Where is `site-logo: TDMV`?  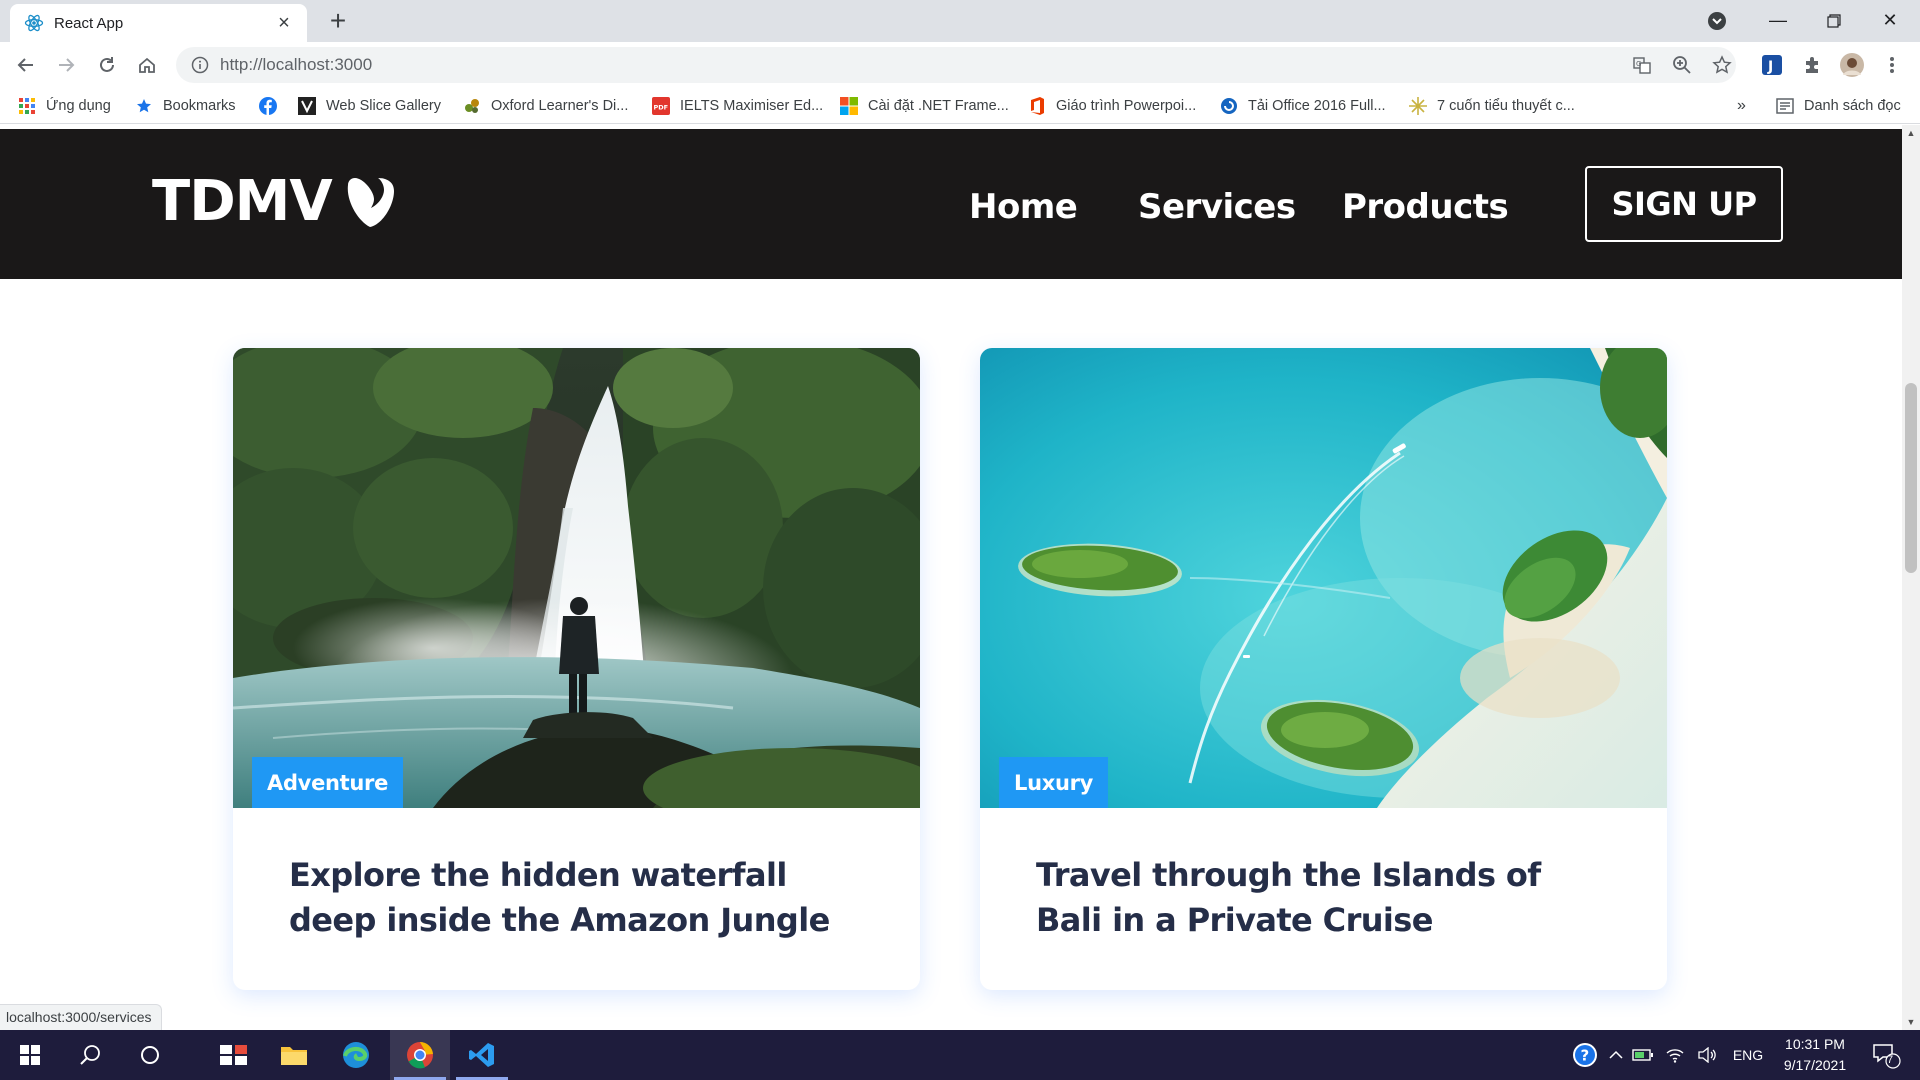 site-logo: TDMV is located at coordinates (273, 201).